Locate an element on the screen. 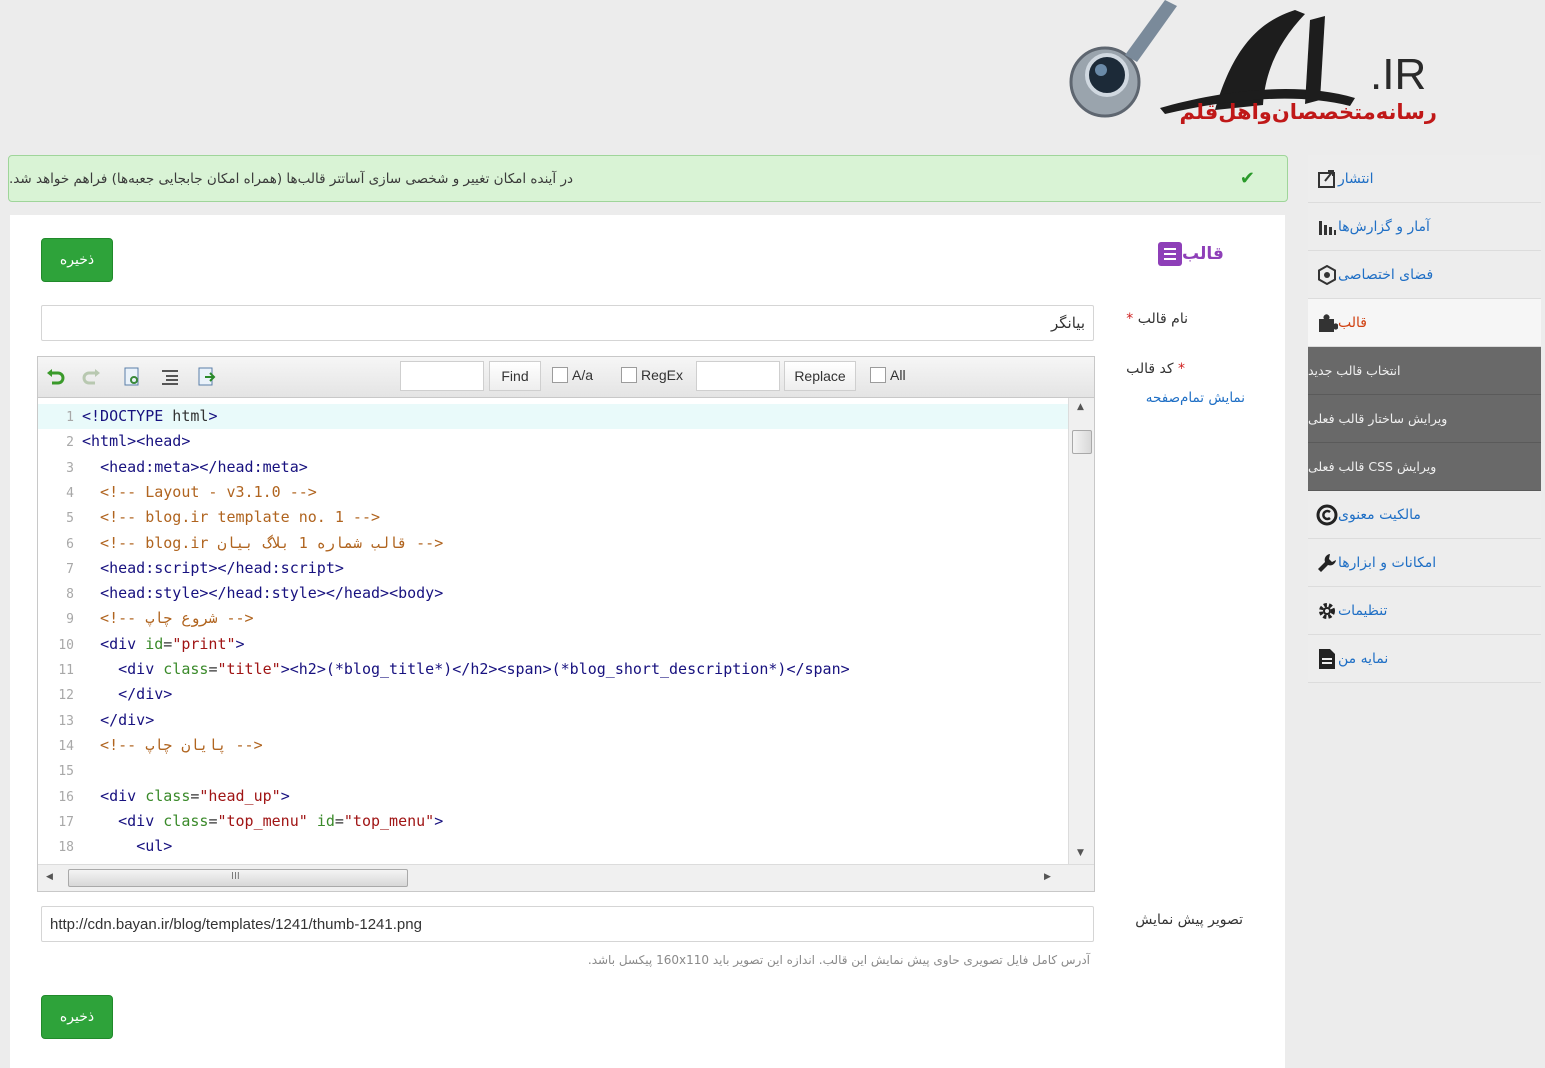 Image resolution: width=1545 pixels, height=1068 pixels. code-text: <head:style></head:style></head><body> is located at coordinates (272, 593).